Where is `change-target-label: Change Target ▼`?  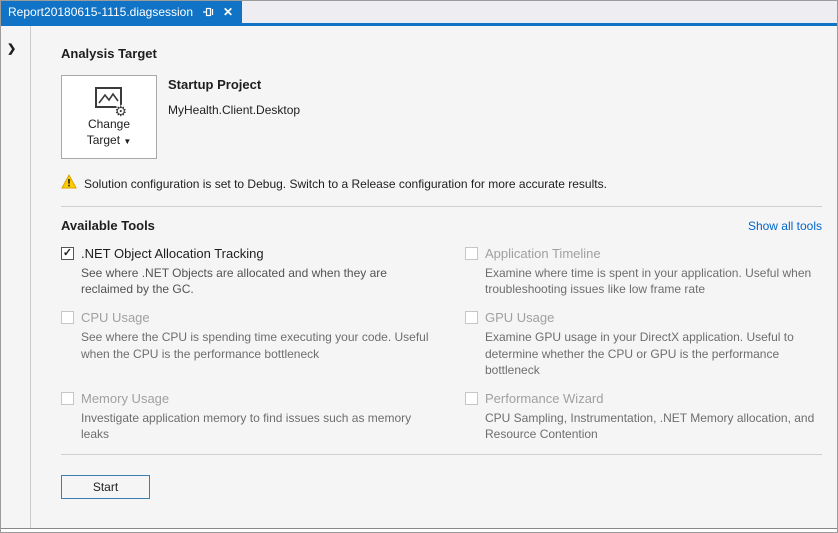 change-target-label: Change Target ▼ is located at coordinates (109, 131).